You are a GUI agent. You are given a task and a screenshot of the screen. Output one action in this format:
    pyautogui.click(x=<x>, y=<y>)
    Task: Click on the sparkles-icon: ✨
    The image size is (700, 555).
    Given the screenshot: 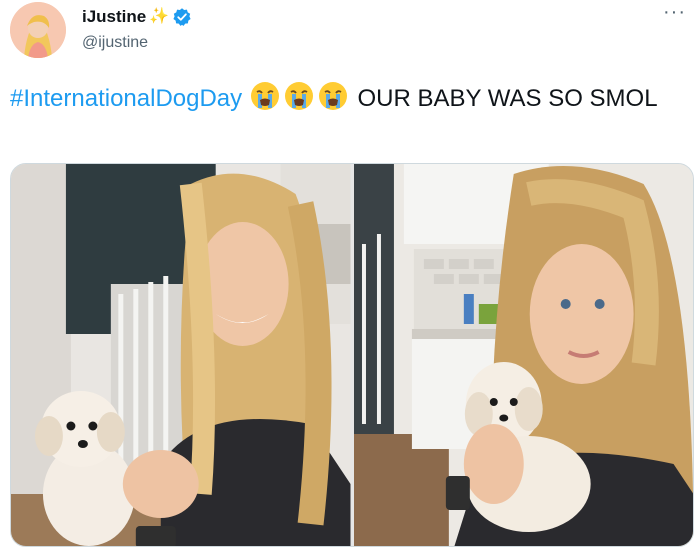 What is the action you would take?
    pyautogui.click(x=159, y=16)
    